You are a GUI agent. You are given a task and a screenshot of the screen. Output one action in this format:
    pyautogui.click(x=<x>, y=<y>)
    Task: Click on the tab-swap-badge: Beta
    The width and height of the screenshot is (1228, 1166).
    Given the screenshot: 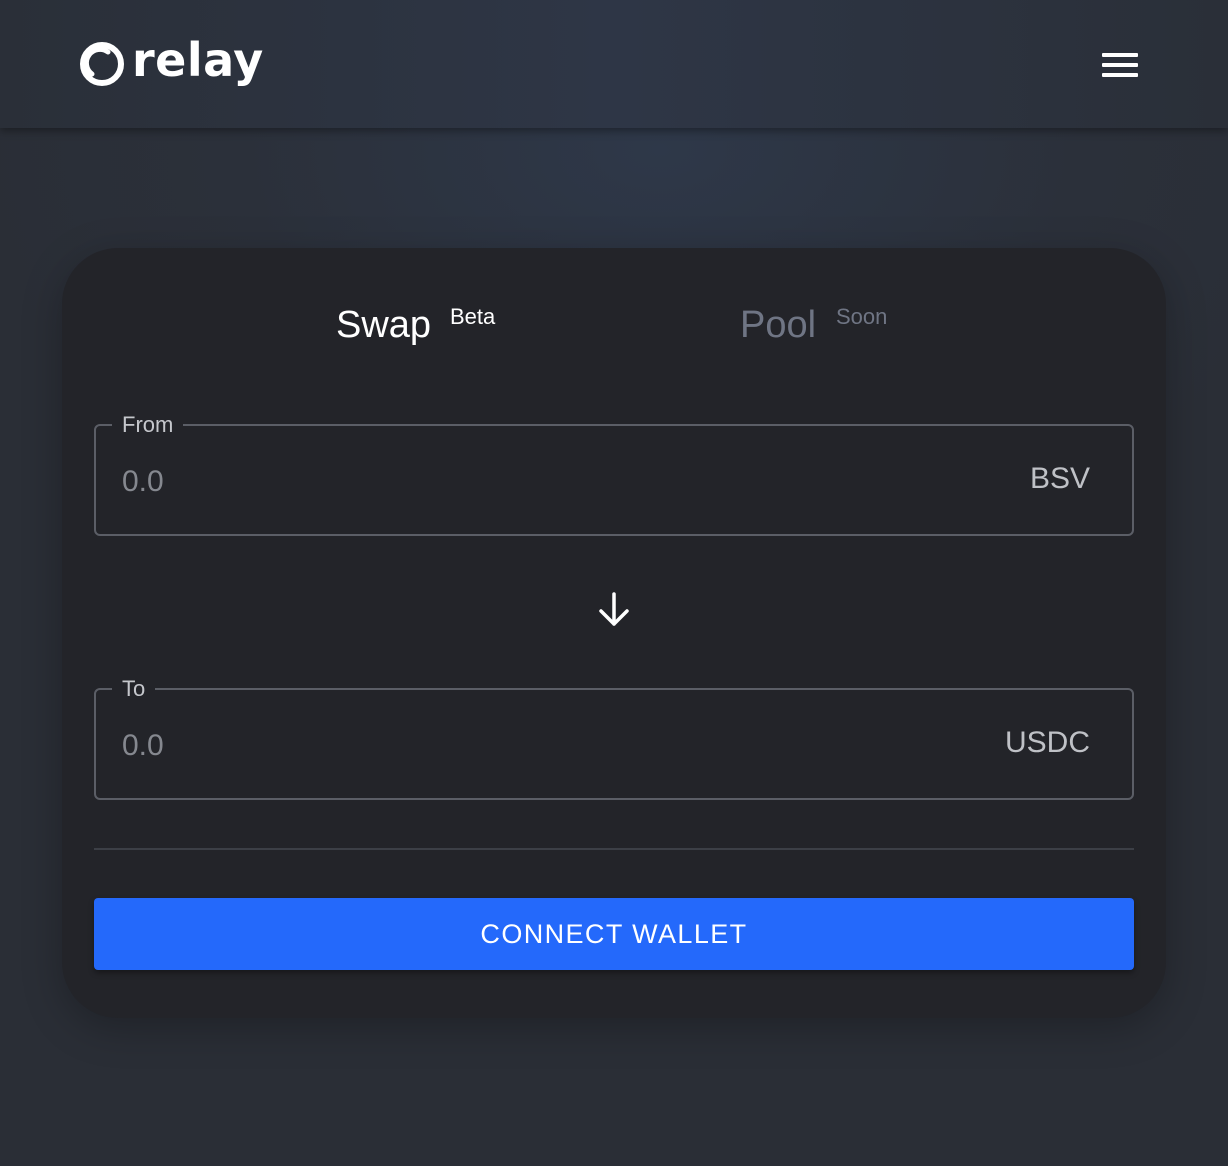 What is the action you would take?
    pyautogui.click(x=473, y=316)
    